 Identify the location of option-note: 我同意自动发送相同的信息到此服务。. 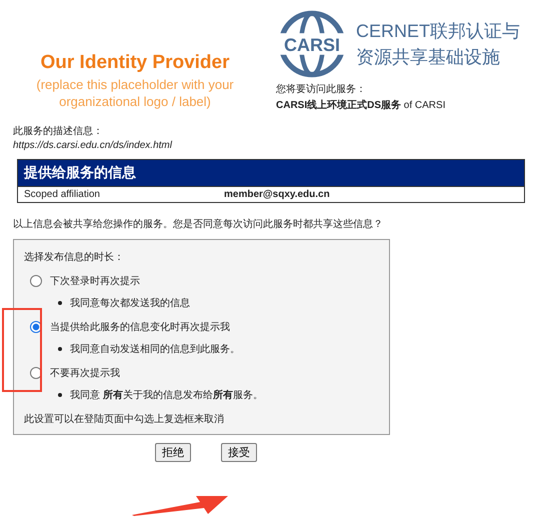
(155, 349).